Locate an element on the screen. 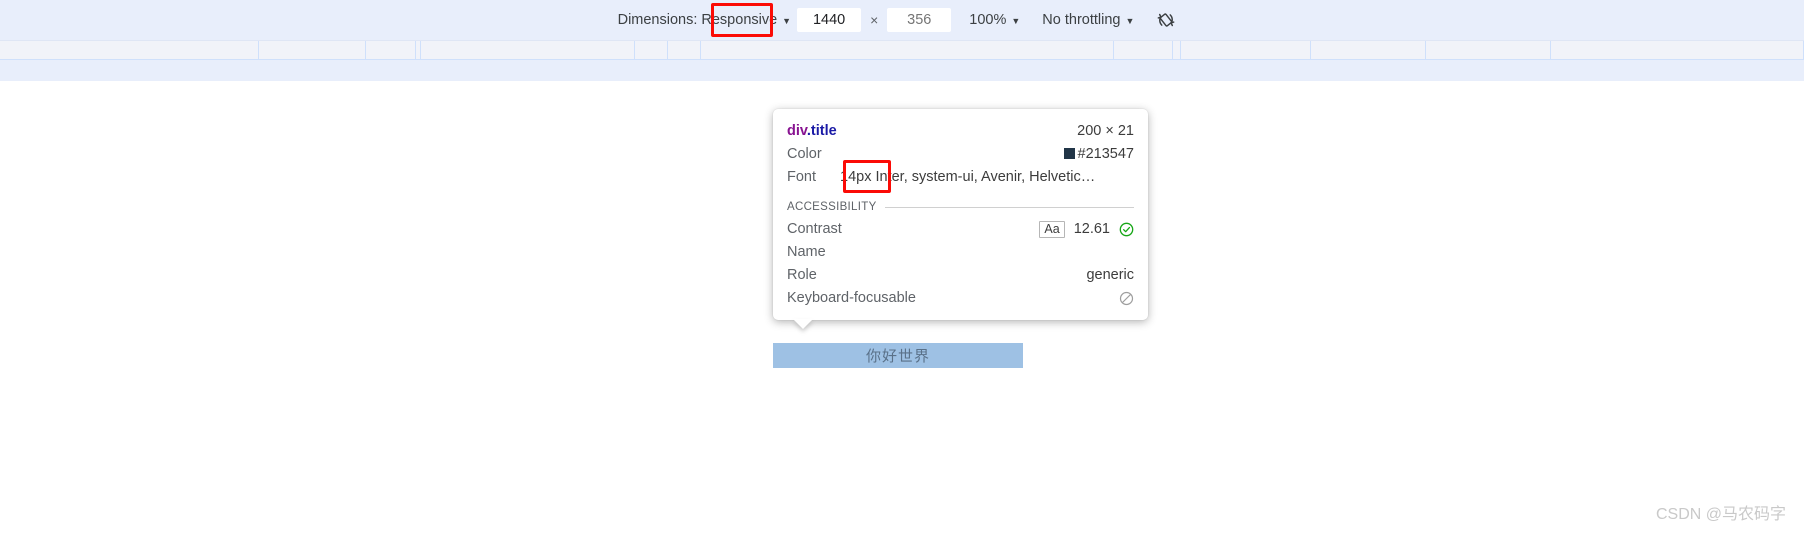  tooltip-element-dimensions: 200 × 21 is located at coordinates (1105, 131).